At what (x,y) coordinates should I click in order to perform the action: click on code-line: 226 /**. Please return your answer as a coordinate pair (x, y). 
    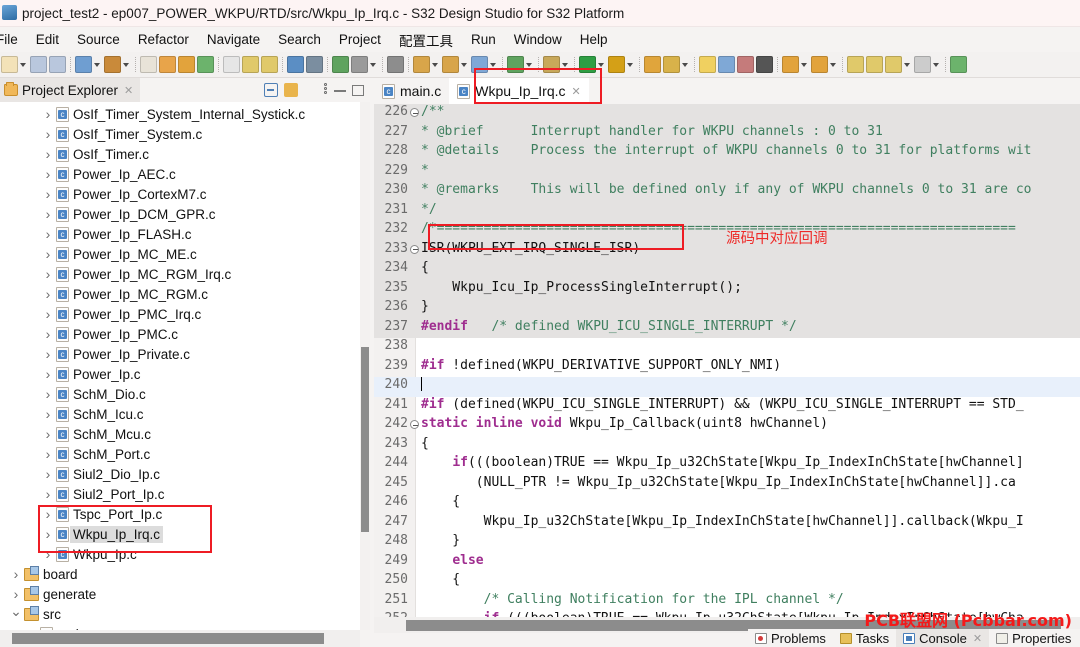
    Looking at the image, I should click on (727, 114).